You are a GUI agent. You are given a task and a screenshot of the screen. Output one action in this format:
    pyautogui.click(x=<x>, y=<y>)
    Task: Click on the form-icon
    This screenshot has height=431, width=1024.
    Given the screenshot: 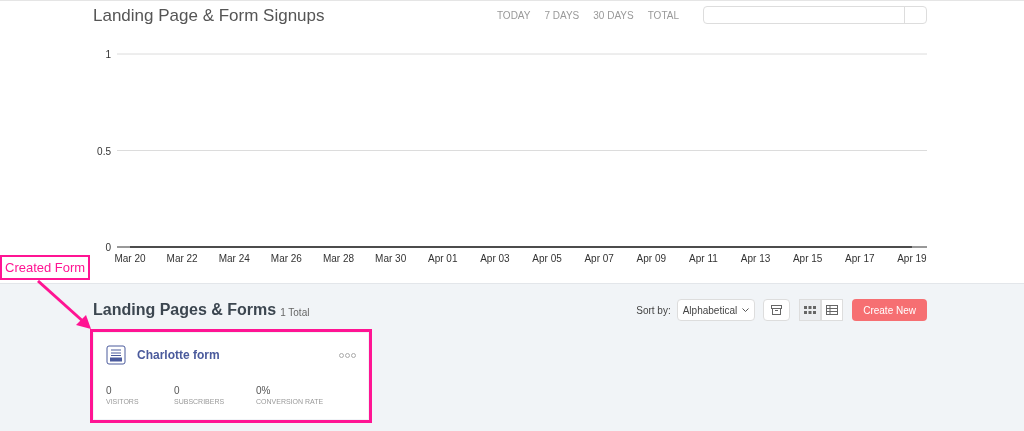 What is the action you would take?
    pyautogui.click(x=116, y=355)
    